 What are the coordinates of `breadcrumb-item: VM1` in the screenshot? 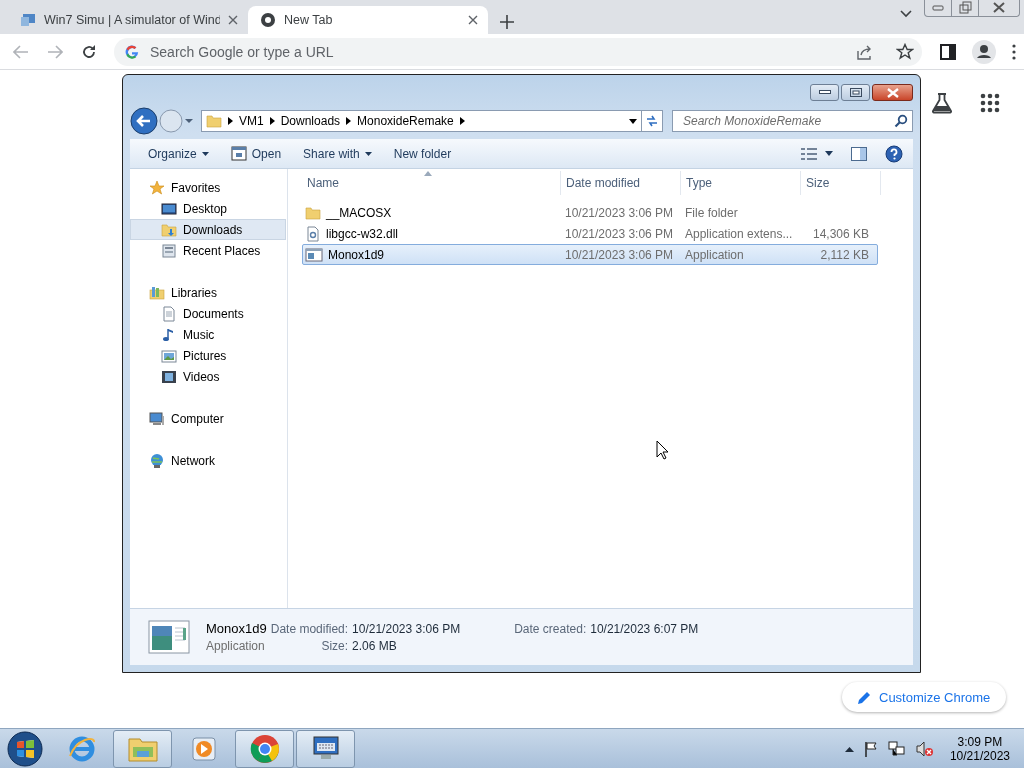 It's located at (251, 121).